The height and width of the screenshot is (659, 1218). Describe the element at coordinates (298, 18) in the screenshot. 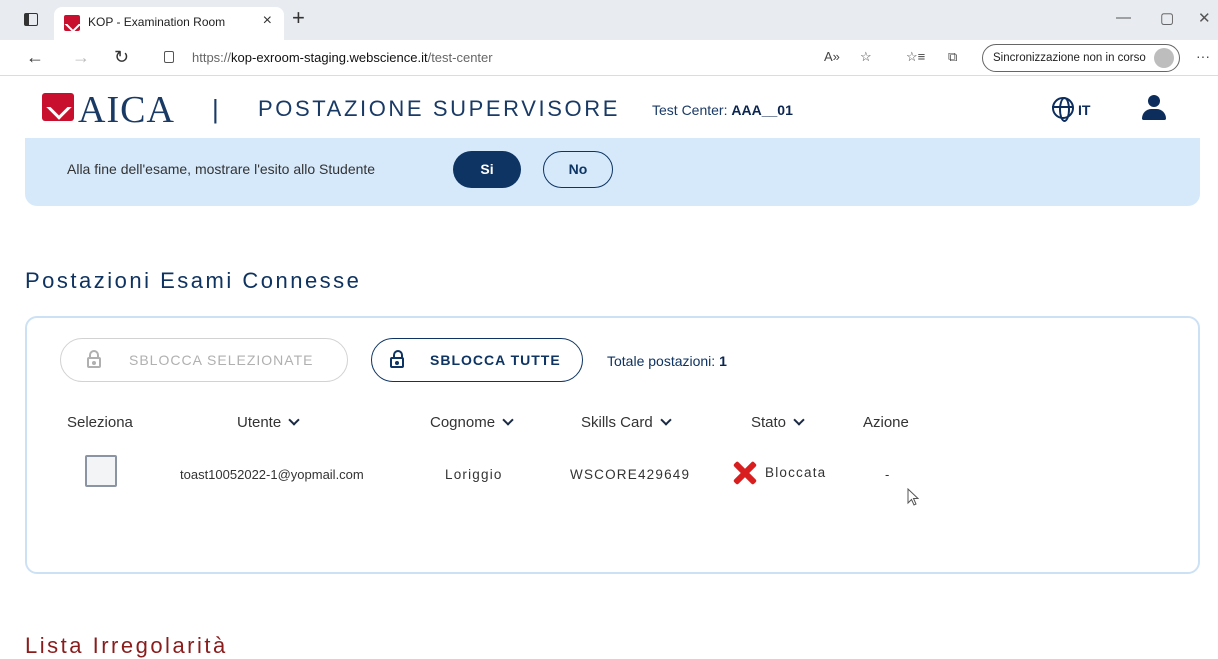

I see `new-tab-button: +` at that location.